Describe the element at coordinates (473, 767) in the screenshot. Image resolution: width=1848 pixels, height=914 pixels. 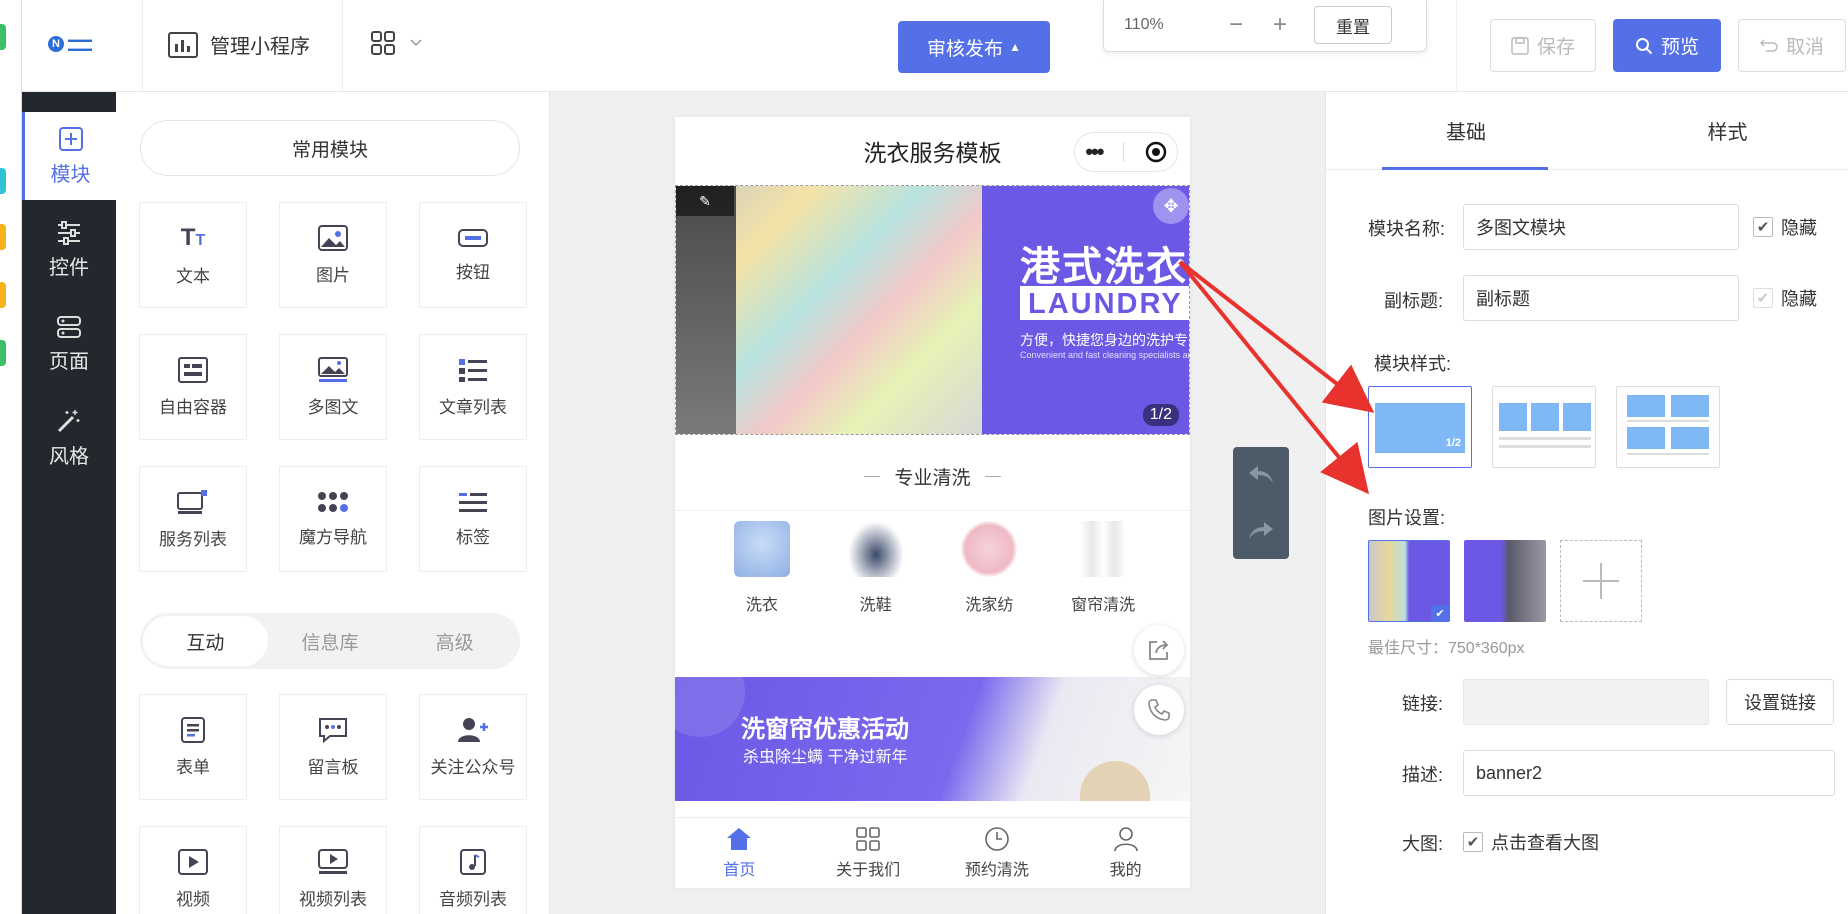
I see `module-label: 关注公众号` at that location.